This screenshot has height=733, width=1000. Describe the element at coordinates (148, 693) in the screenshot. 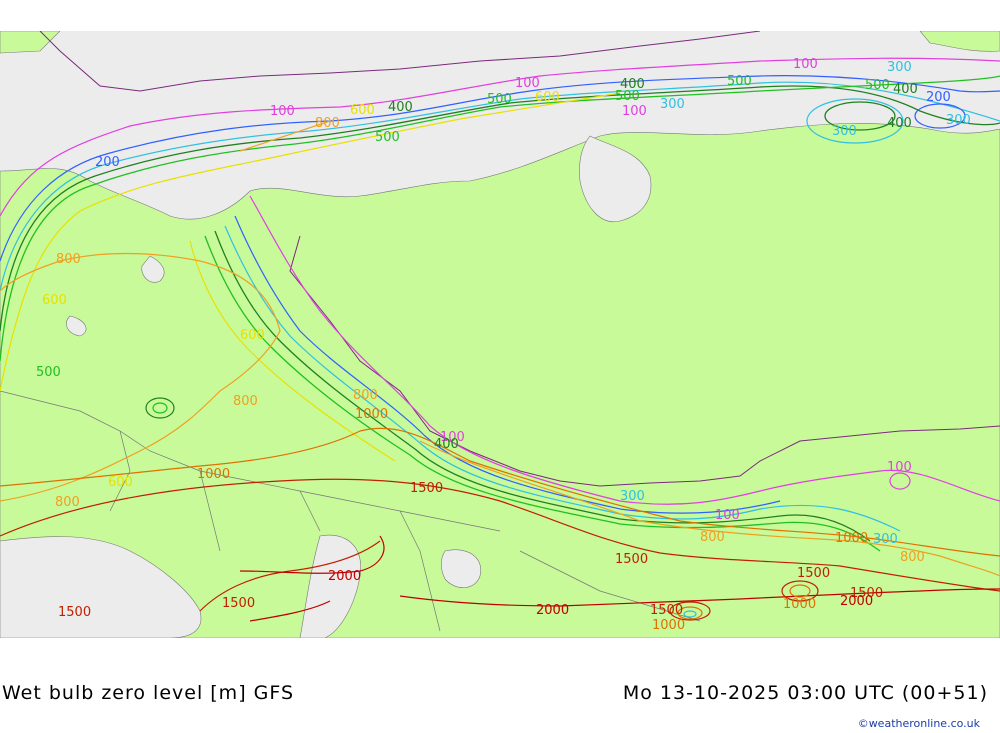

I see `map-title: Wet bulb zero level [m] GFS` at that location.